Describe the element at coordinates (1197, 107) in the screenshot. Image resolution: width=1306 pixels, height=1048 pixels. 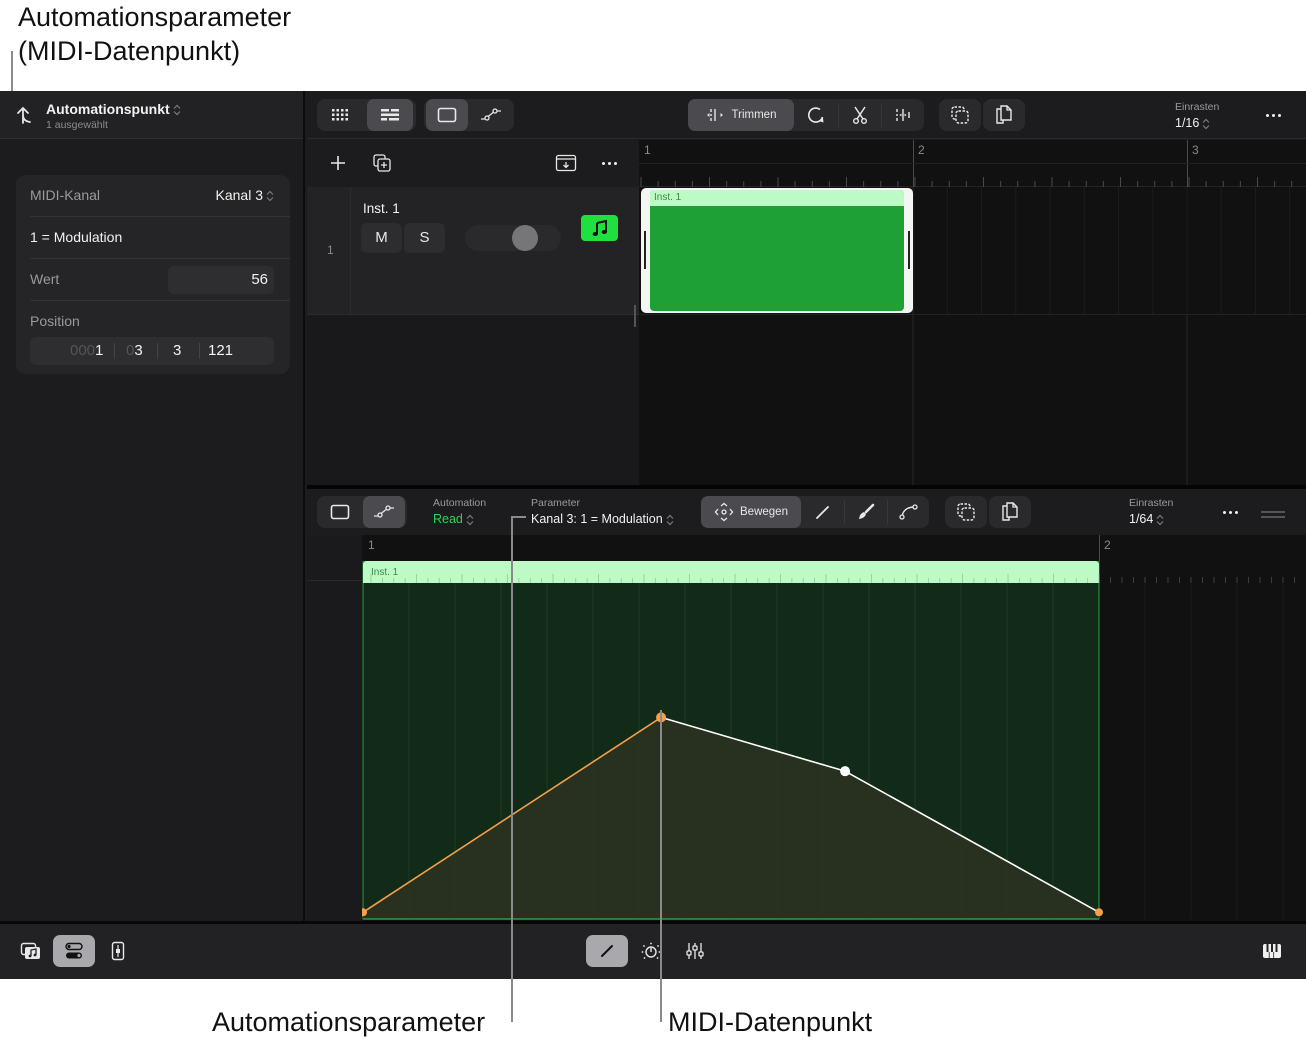
I see `snap-label: Einrasten` at that location.